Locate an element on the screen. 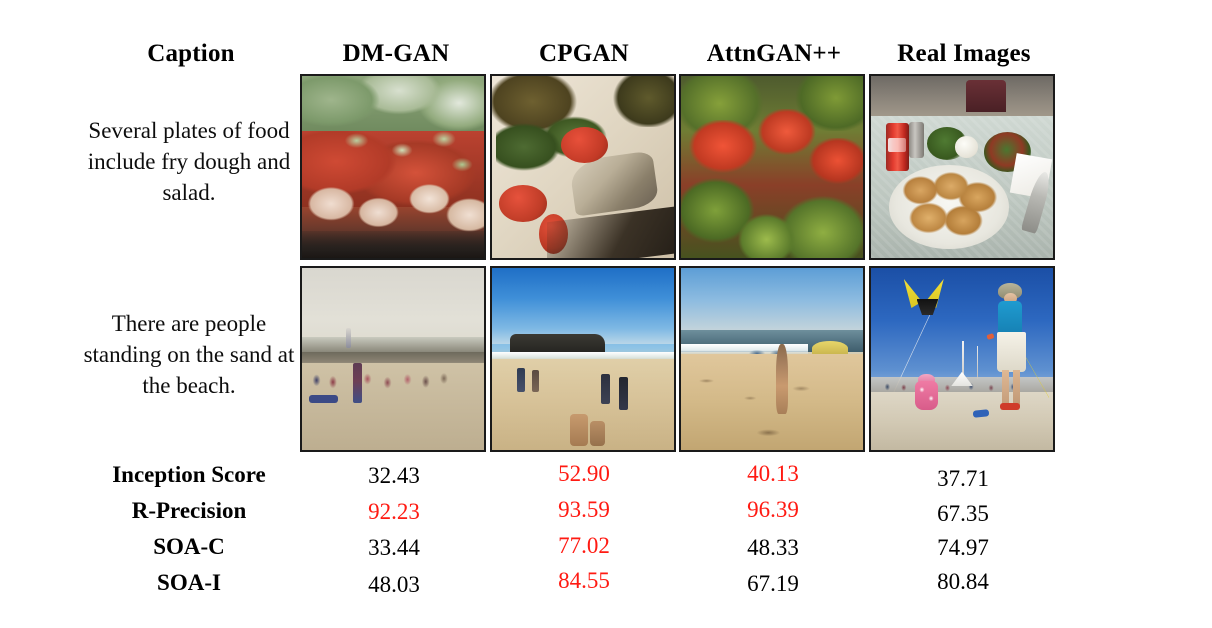 The image size is (1212, 628). metric-label-soa-i: SOA-I is located at coordinates (189, 582).